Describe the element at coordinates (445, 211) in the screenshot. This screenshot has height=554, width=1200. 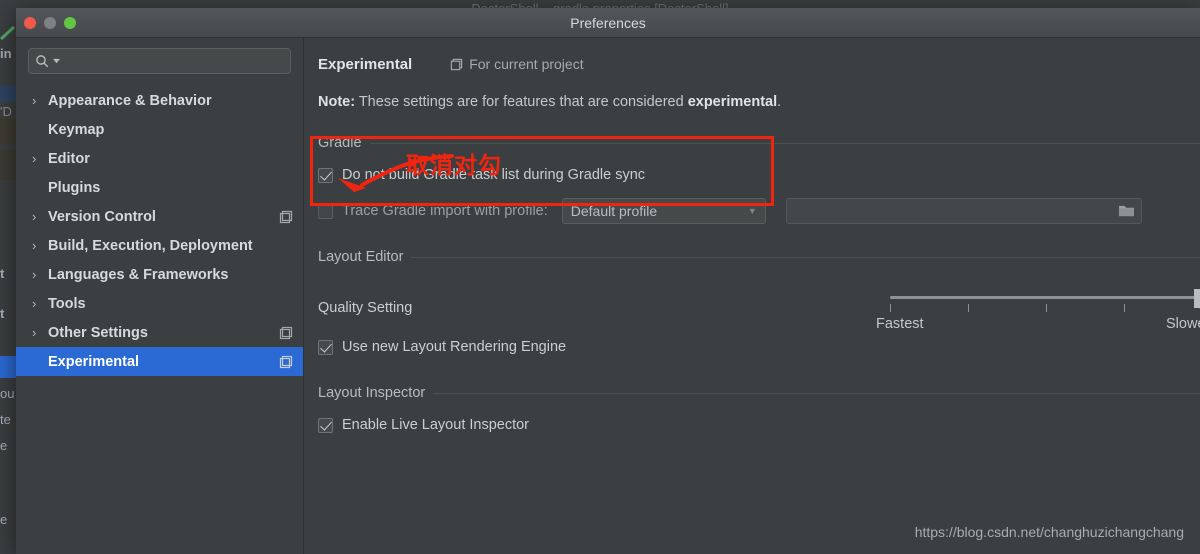
I see `trace-gradle-label: Trace Gradle import with profile:` at that location.